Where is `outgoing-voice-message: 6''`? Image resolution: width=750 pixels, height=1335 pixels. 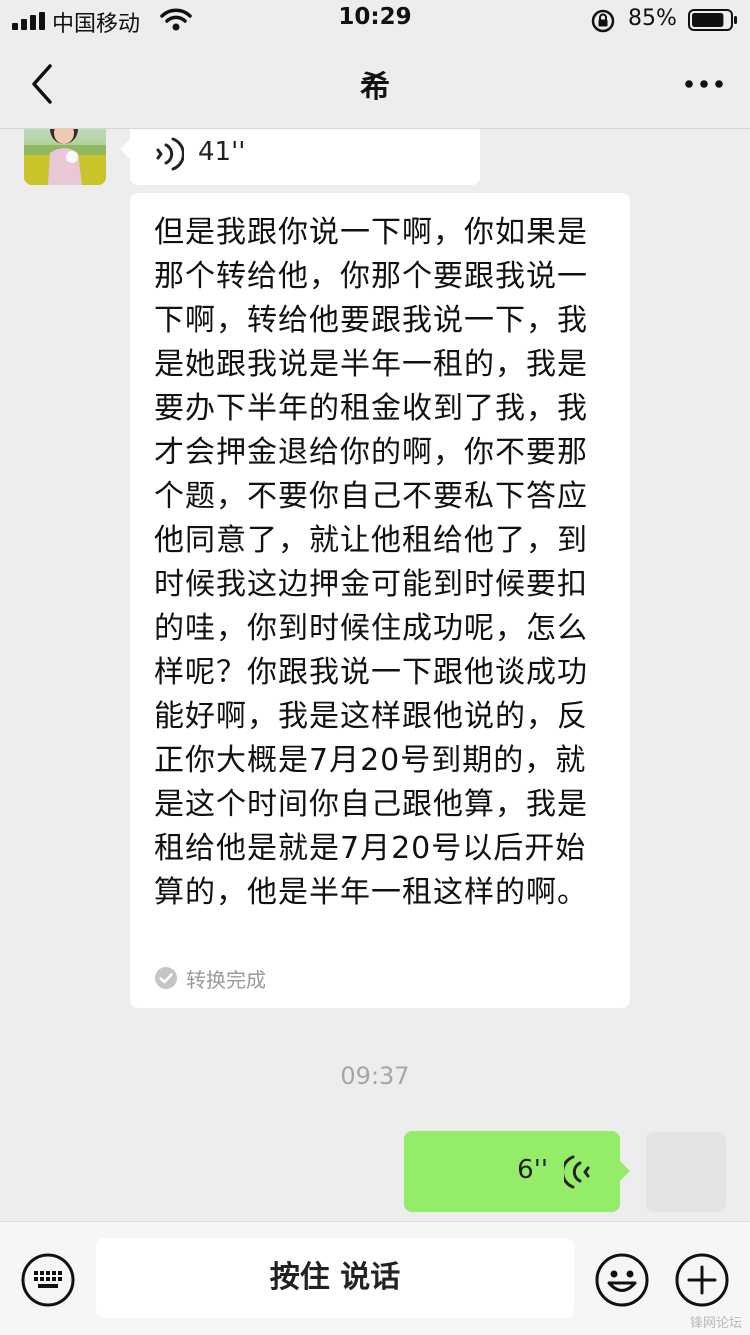
outgoing-voice-message: 6'' is located at coordinates (517, 1171).